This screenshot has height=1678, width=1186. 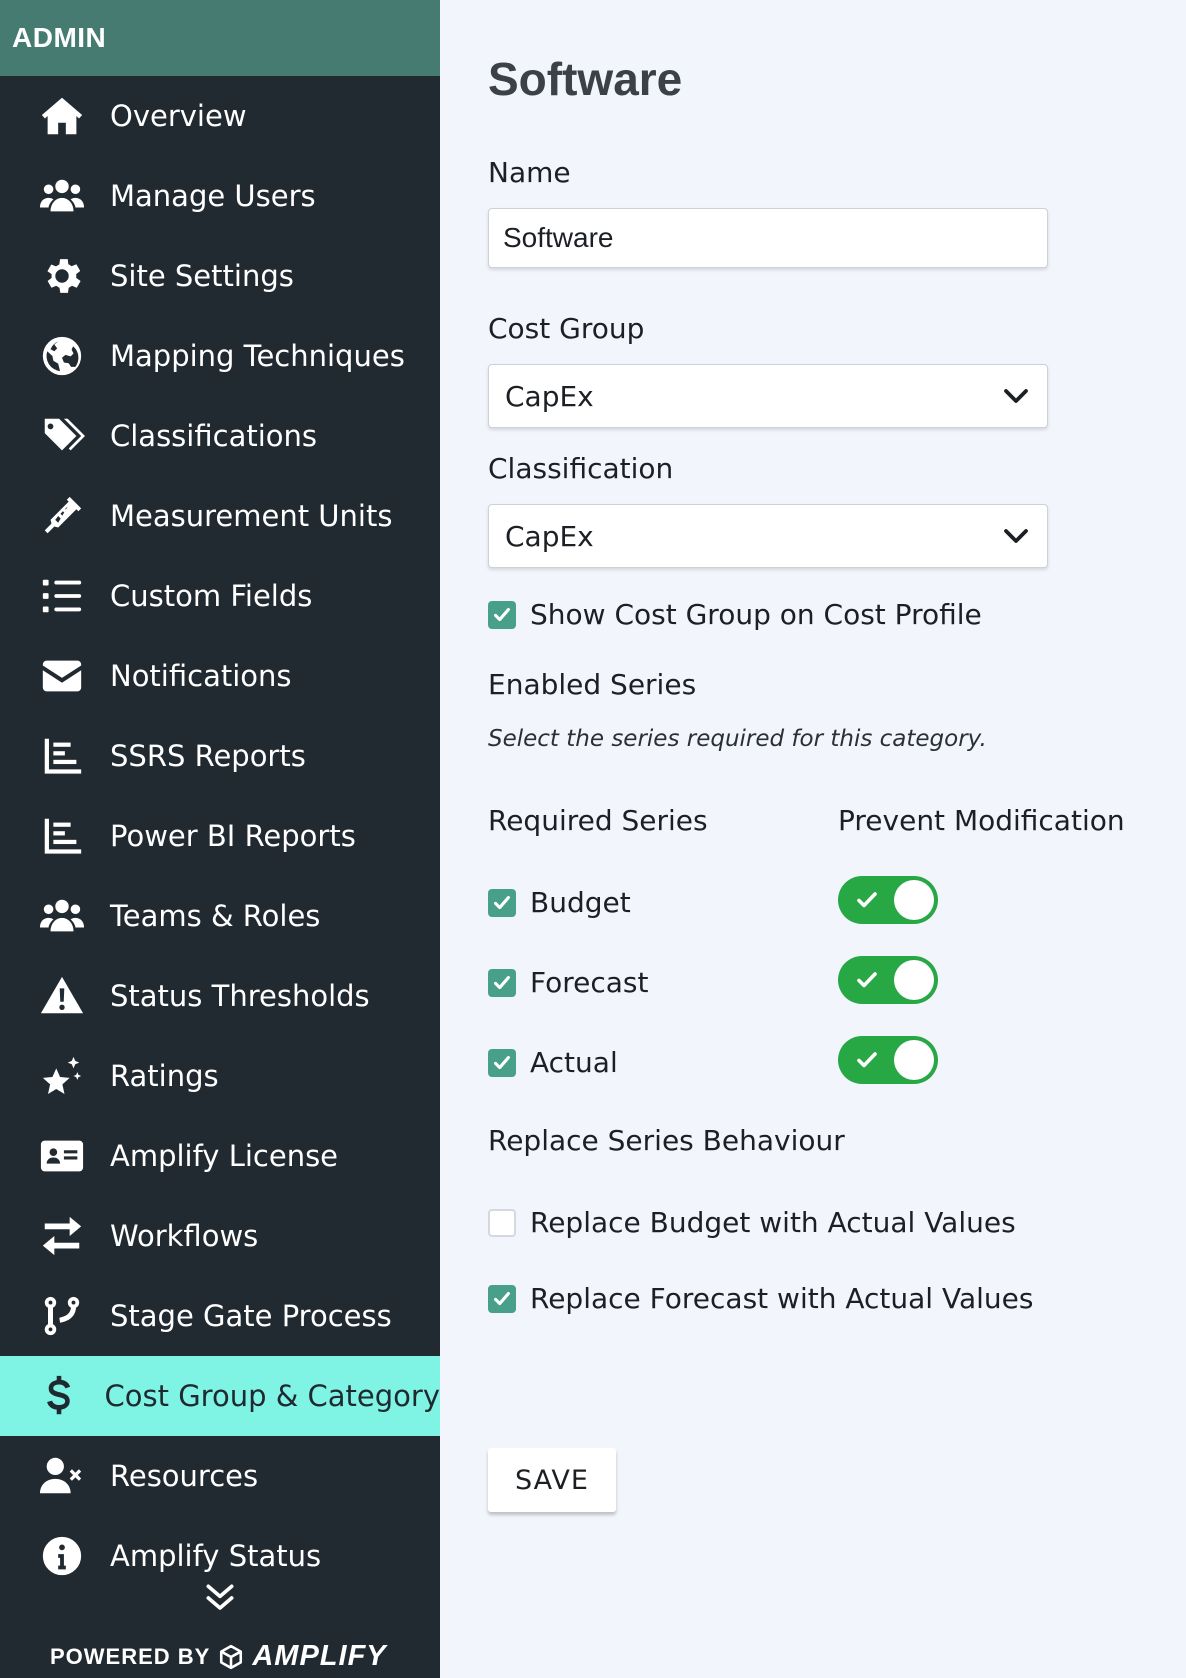 I want to click on sidebar-item-overview: Overview, so click(x=220, y=116).